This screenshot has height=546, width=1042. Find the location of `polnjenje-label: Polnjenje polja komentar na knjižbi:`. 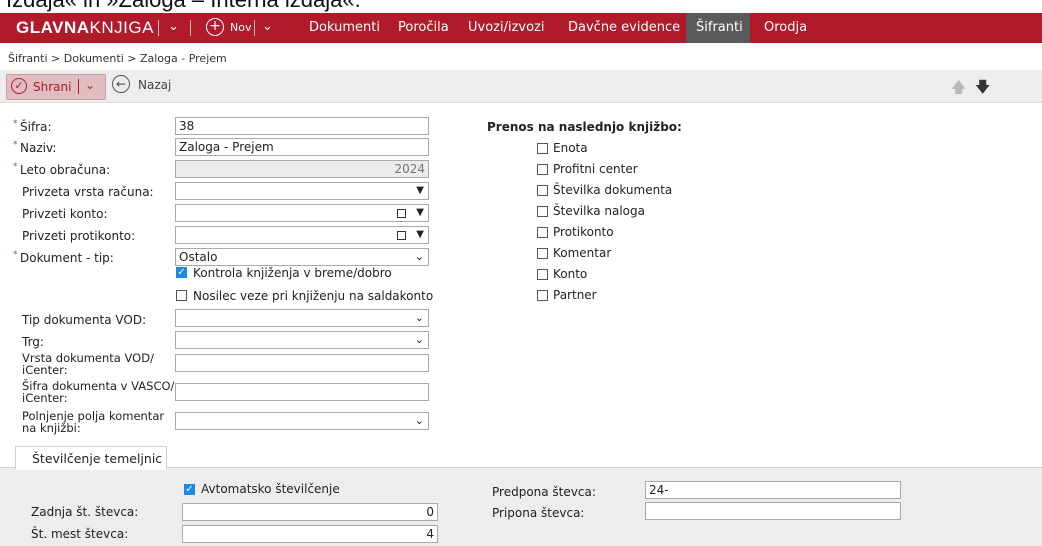

polnjenje-label: Polnjenje polja komentar na knjižbi: is located at coordinates (93, 422).